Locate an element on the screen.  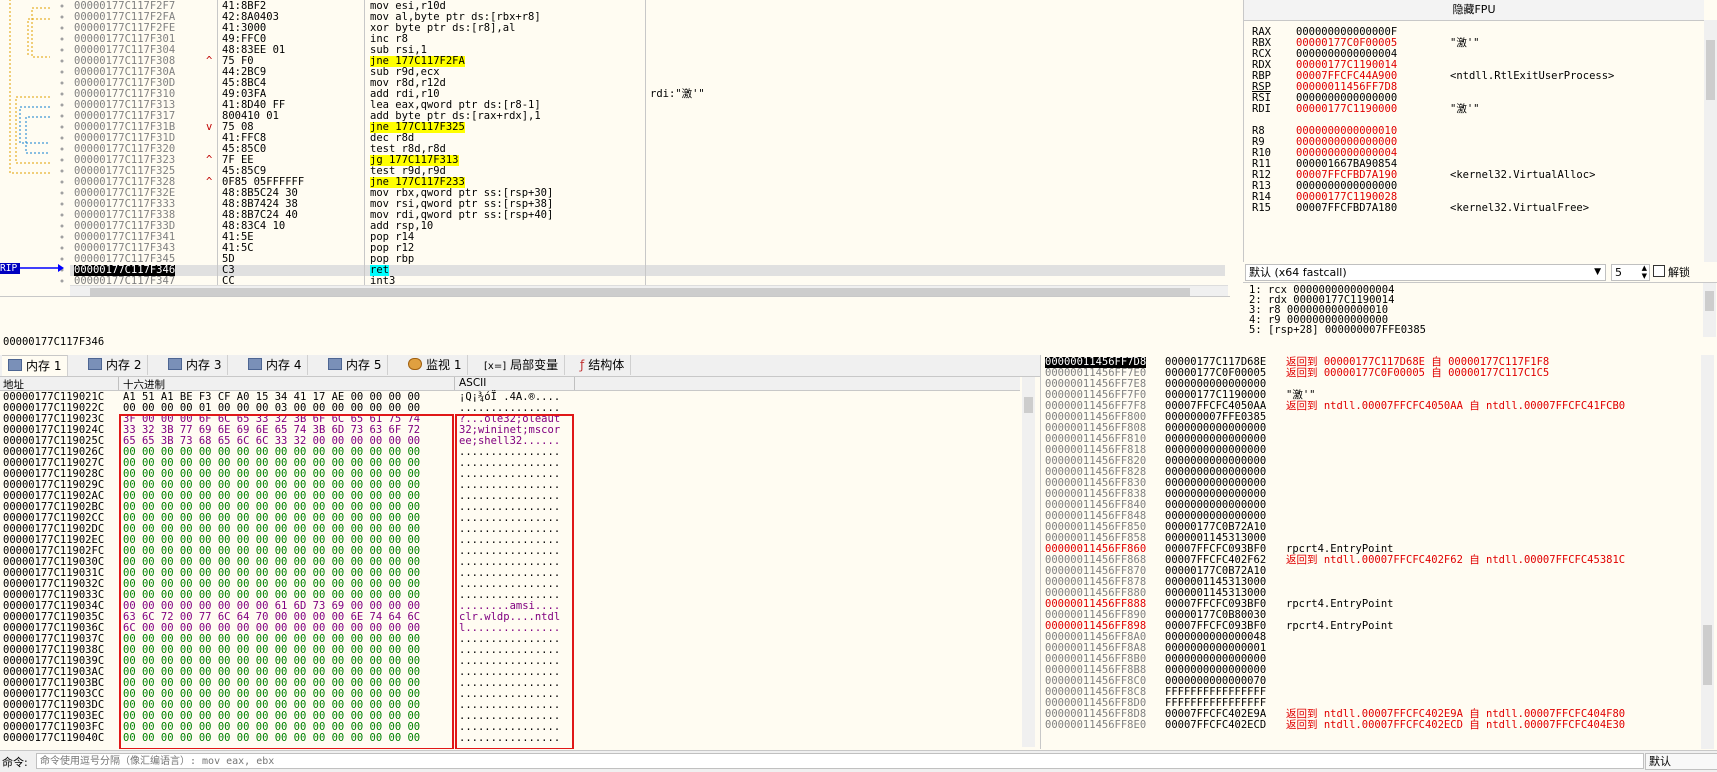
col-address: 地址 is located at coordinates (13, 384).